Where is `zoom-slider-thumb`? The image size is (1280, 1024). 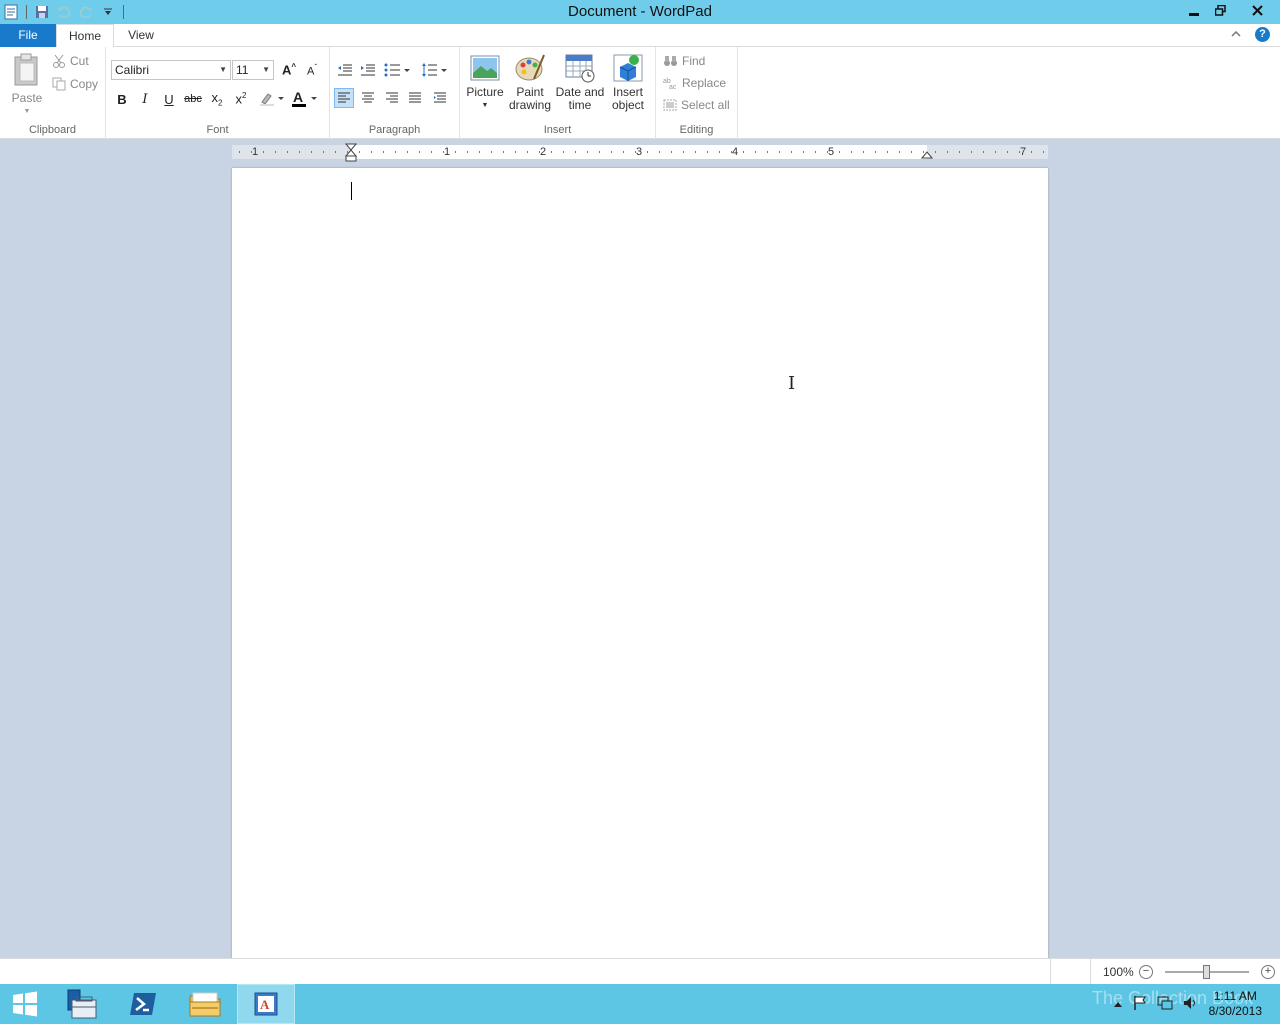 zoom-slider-thumb is located at coordinates (1206, 972).